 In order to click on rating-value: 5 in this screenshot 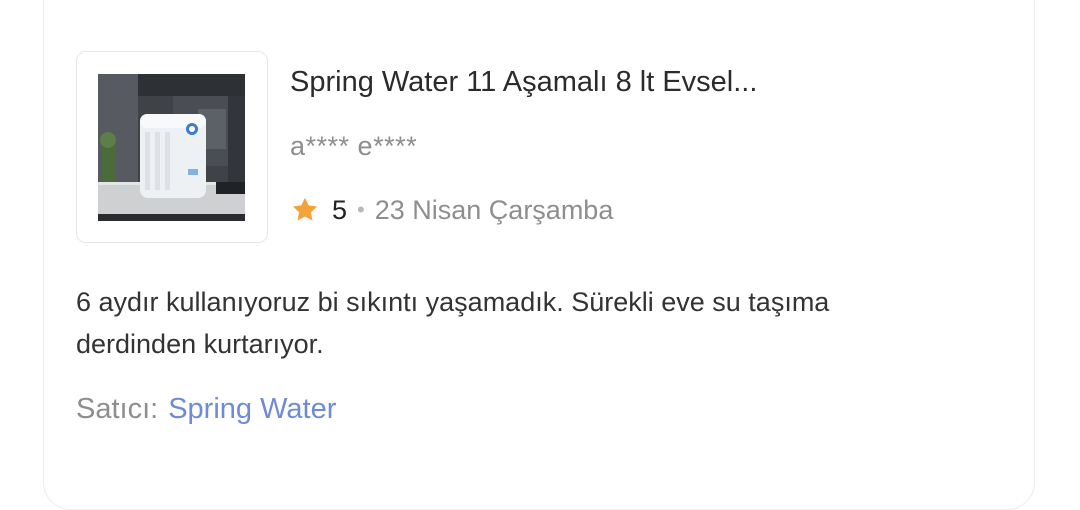, I will do `click(340, 209)`.